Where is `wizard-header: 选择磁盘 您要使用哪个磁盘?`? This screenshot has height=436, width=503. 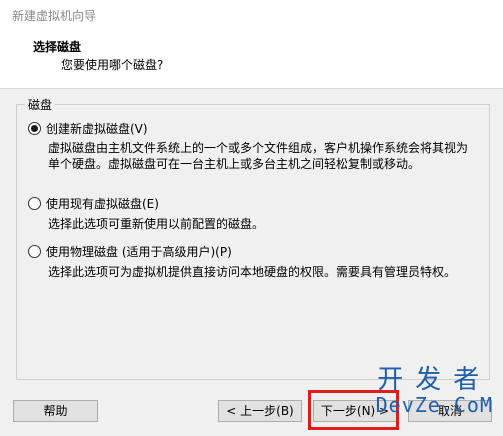 wizard-header: 选择磁盘 您要使用哪个磁盘? is located at coordinates (251, 58).